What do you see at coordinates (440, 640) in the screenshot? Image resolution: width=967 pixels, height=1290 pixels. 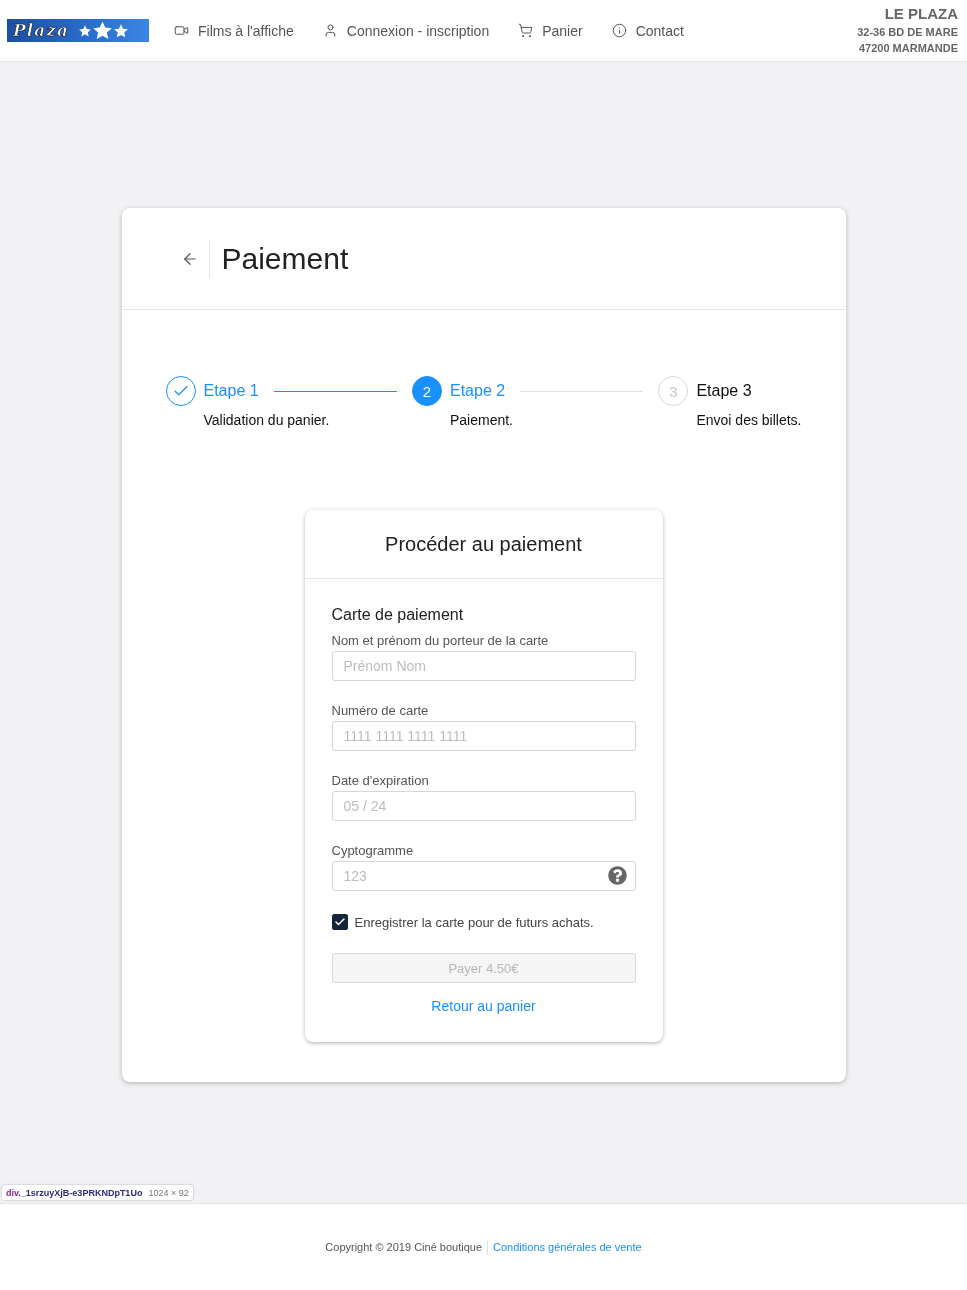 I see `field-label: Nom et prénom du porteur de la carte` at bounding box center [440, 640].